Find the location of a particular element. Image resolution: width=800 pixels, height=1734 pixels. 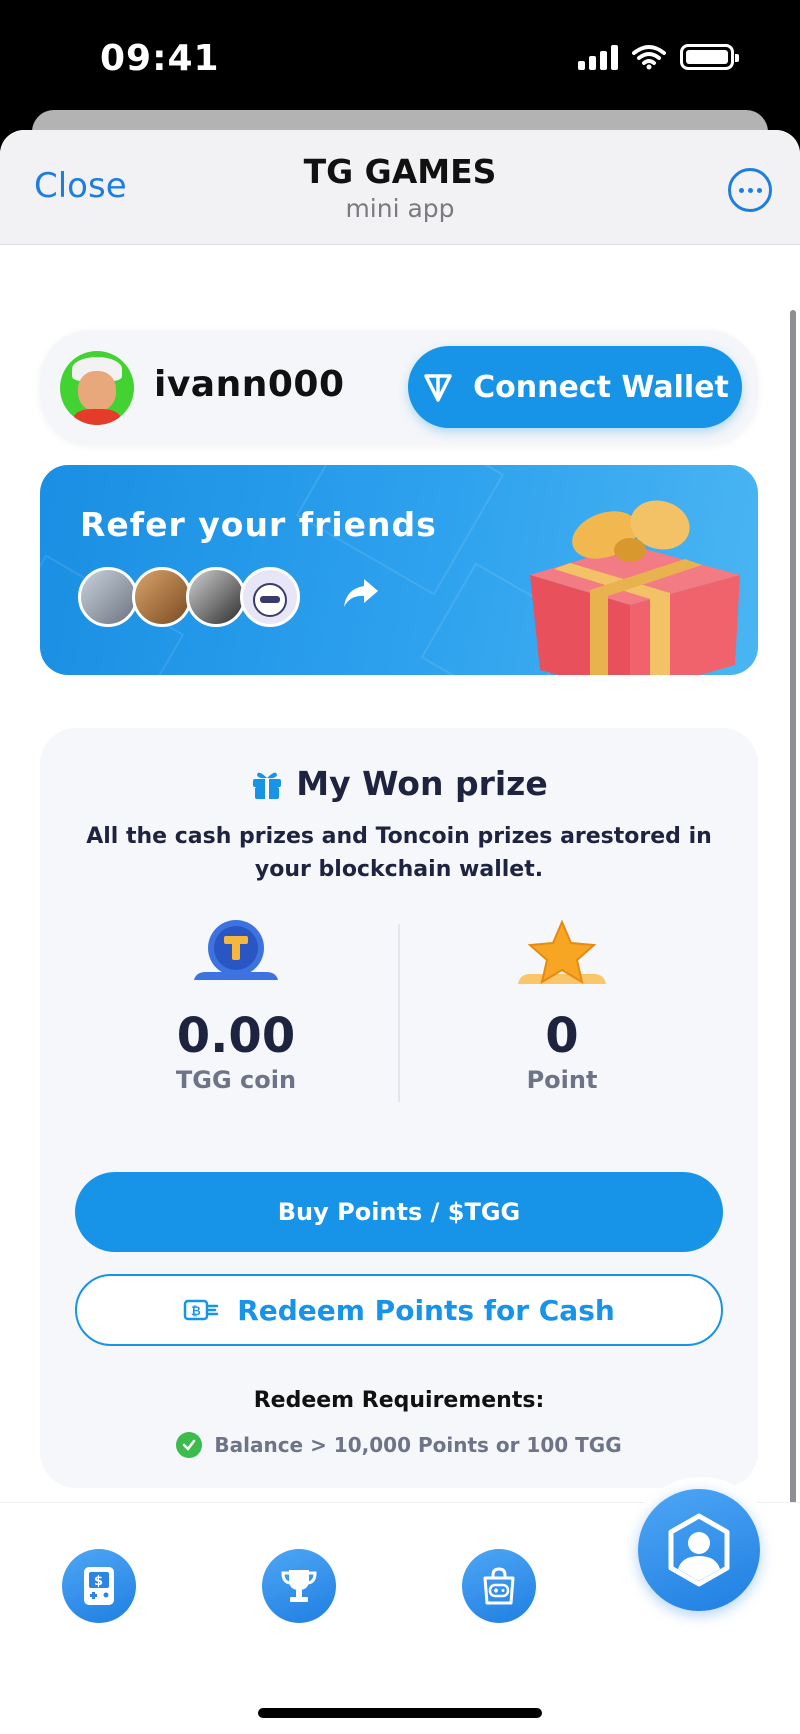

point-label: Point is located at coordinates (562, 1080).